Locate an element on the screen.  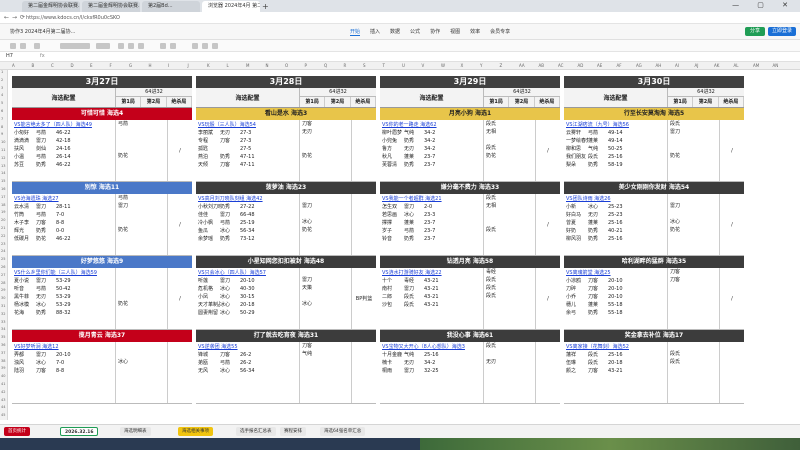
player-row: 柳叶眉梦 气纯 34-2 is located at coordinates (431, 133).